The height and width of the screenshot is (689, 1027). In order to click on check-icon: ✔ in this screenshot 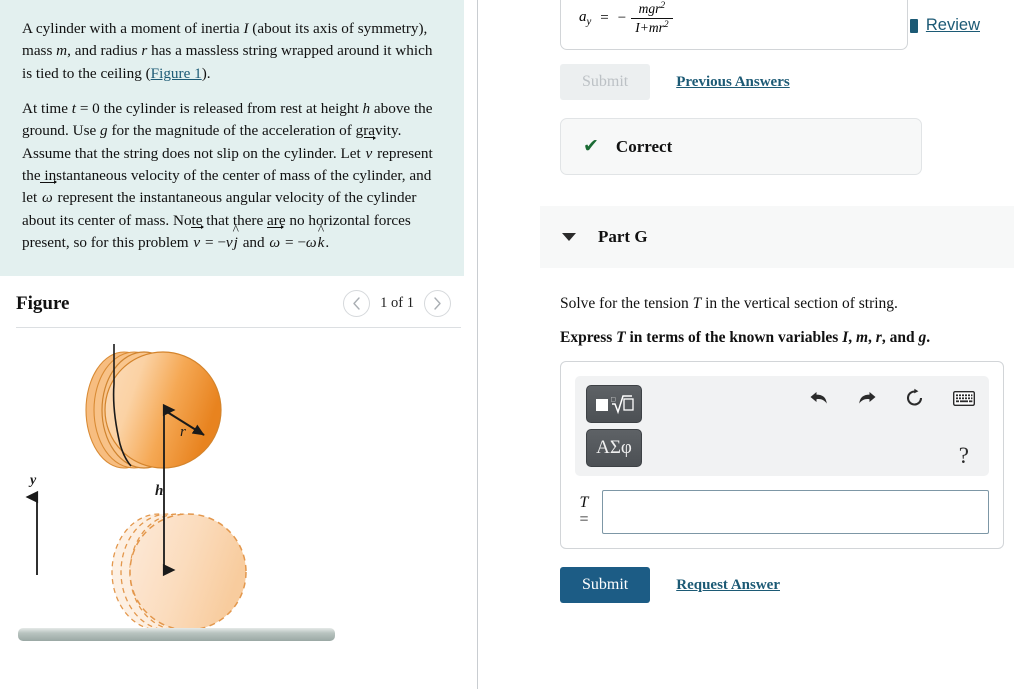, I will do `click(591, 146)`.